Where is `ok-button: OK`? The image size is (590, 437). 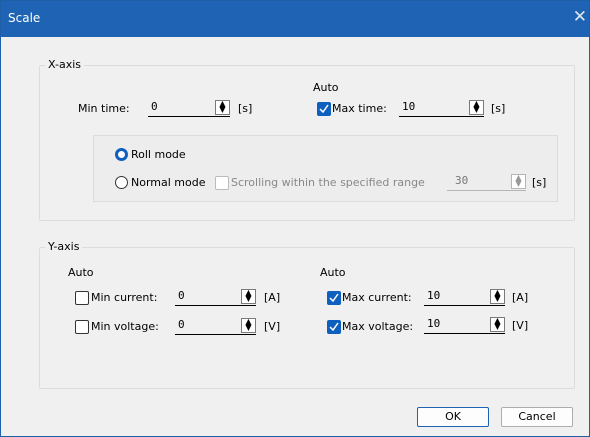 ok-button: OK is located at coordinates (453, 417).